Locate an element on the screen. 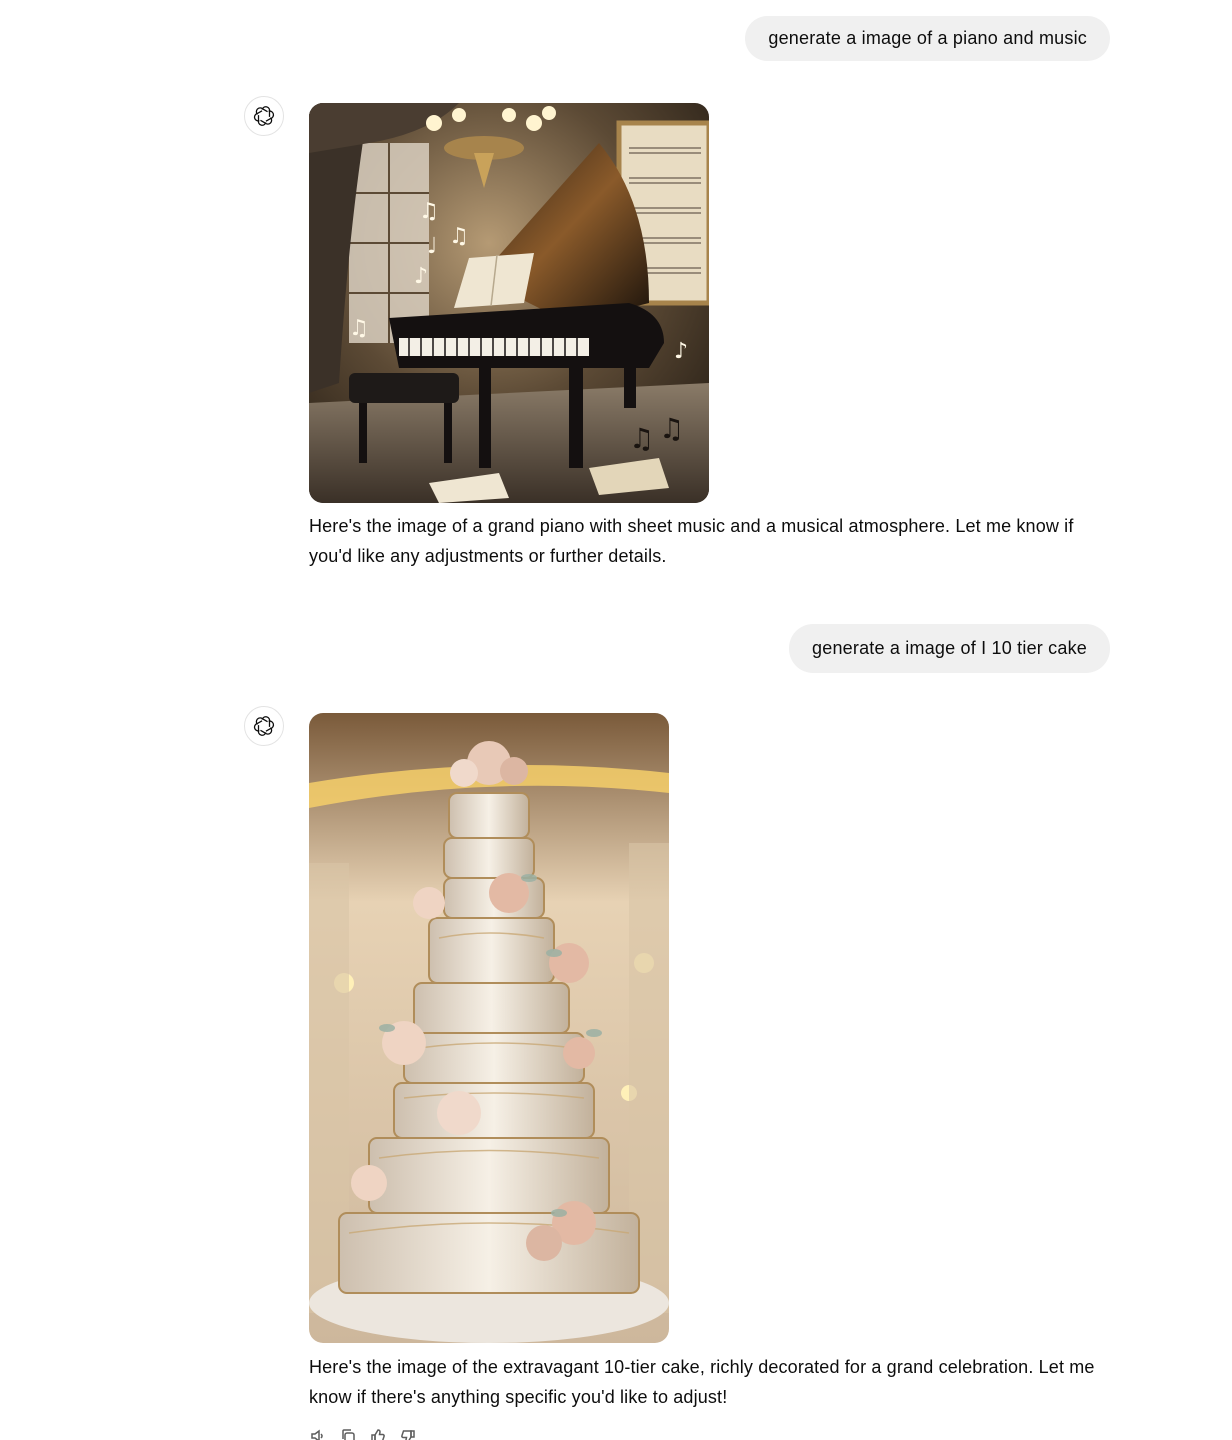  thumbs-up-icon is located at coordinates (378, 1434).